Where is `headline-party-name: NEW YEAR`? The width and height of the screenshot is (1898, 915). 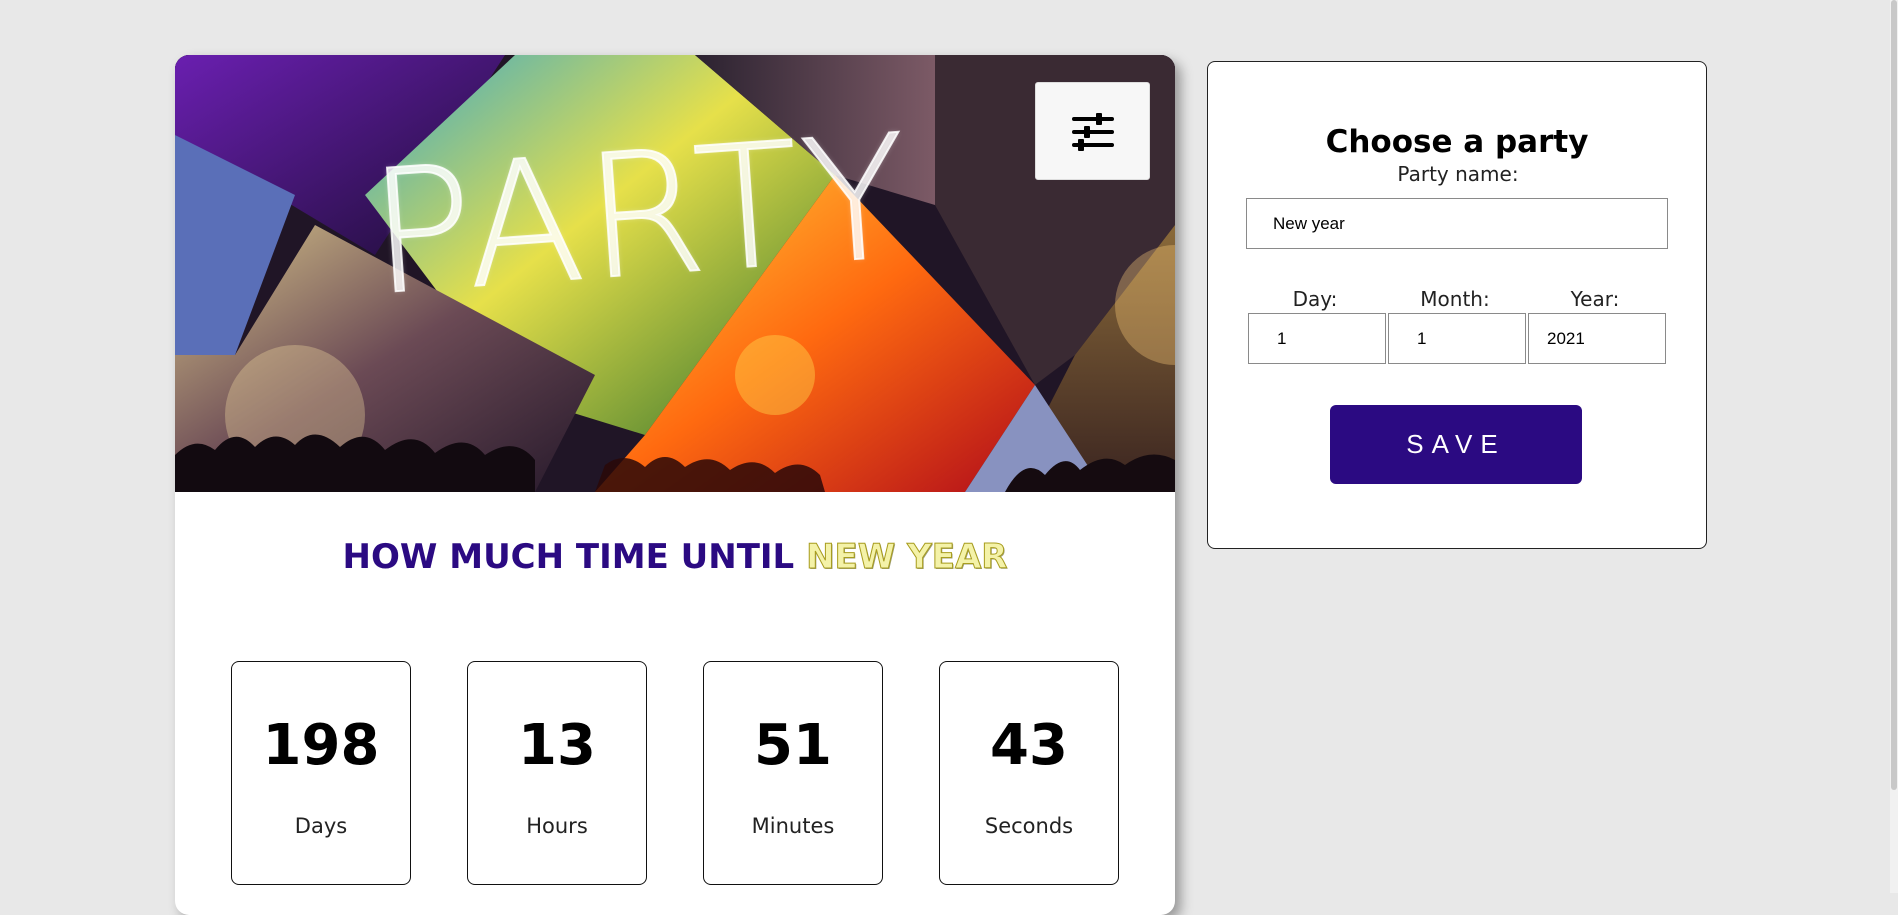 headline-party-name: NEW YEAR is located at coordinates (907, 557).